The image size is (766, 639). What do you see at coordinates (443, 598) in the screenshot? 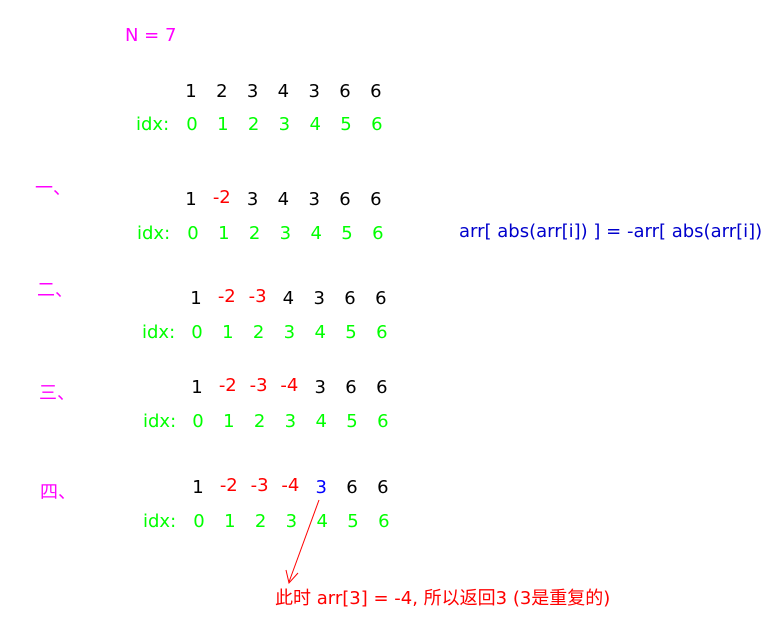
I see `conclusion-text: 此时 arr[3] = -4, 所以返回3 (3是重复的)` at bounding box center [443, 598].